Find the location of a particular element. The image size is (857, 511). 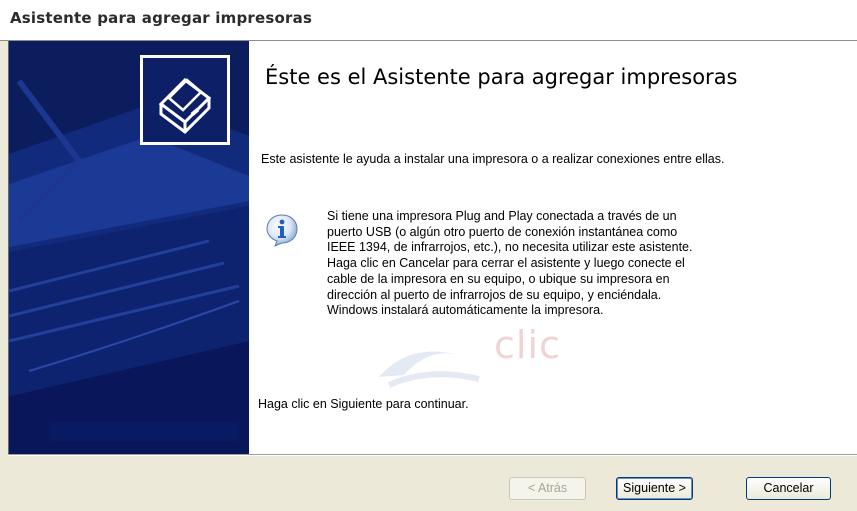

watermark-text: clic is located at coordinates (527, 345).